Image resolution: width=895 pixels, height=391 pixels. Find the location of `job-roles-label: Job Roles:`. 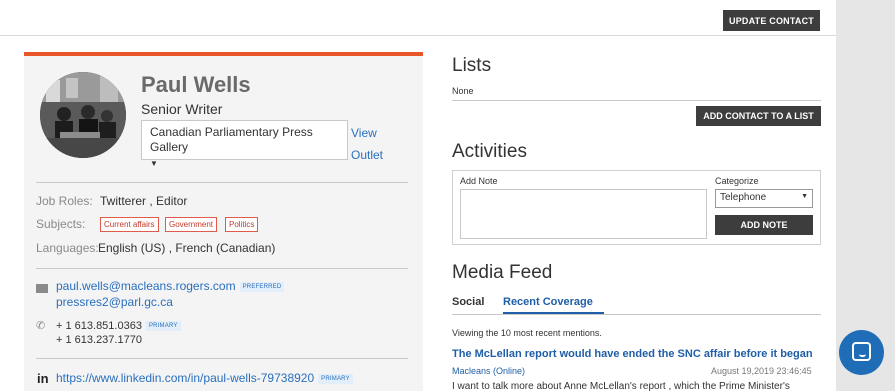

job-roles-label: Job Roles: is located at coordinates (64, 201).